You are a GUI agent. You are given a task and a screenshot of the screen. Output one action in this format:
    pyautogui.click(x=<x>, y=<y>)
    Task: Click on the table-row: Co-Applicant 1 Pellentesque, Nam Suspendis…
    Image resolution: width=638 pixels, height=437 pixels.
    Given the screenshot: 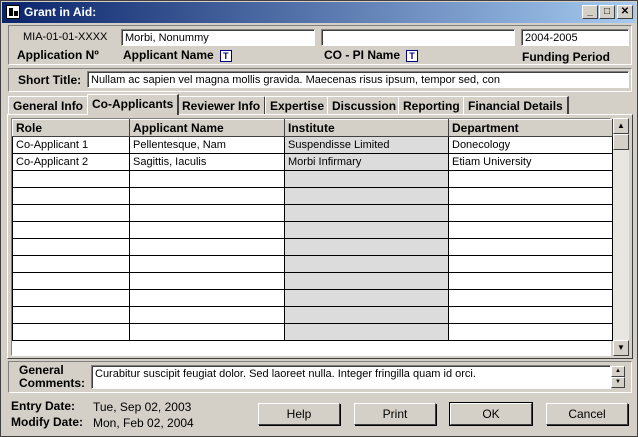 What is the action you would take?
    pyautogui.click(x=312, y=145)
    